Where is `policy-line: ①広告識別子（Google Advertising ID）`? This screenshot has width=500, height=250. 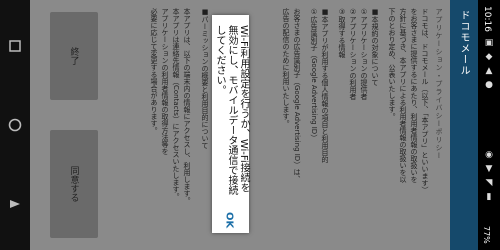 policy-line: ①広告識別子（Google Advertising ID） is located at coordinates (314, 75).